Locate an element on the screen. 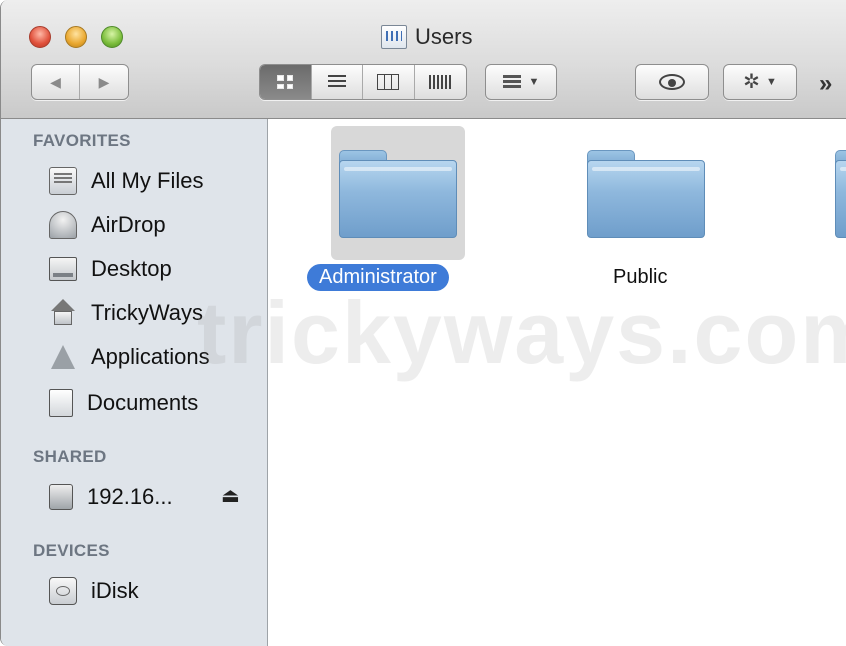 The image size is (846, 646). sidebar-item-label: All My Files is located at coordinates (147, 180).